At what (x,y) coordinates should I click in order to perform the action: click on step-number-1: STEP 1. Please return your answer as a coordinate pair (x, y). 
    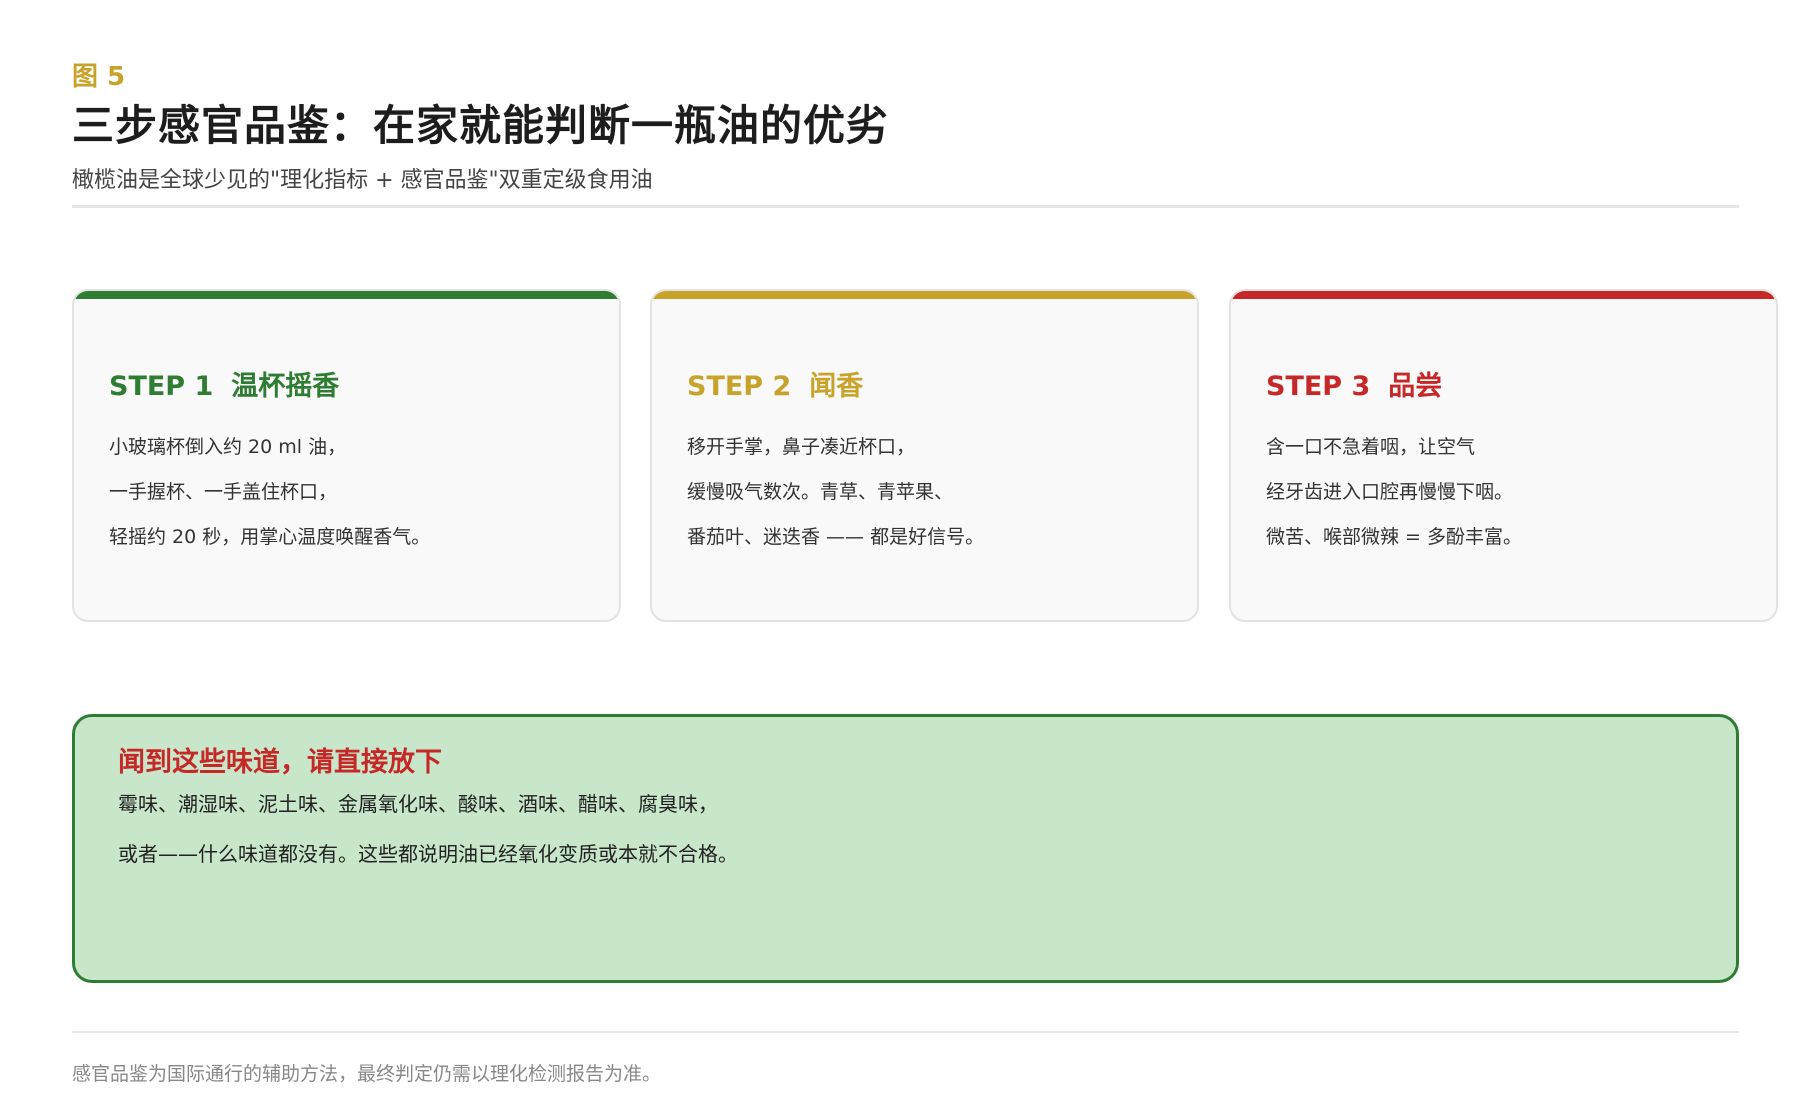
    Looking at the image, I should click on (161, 386).